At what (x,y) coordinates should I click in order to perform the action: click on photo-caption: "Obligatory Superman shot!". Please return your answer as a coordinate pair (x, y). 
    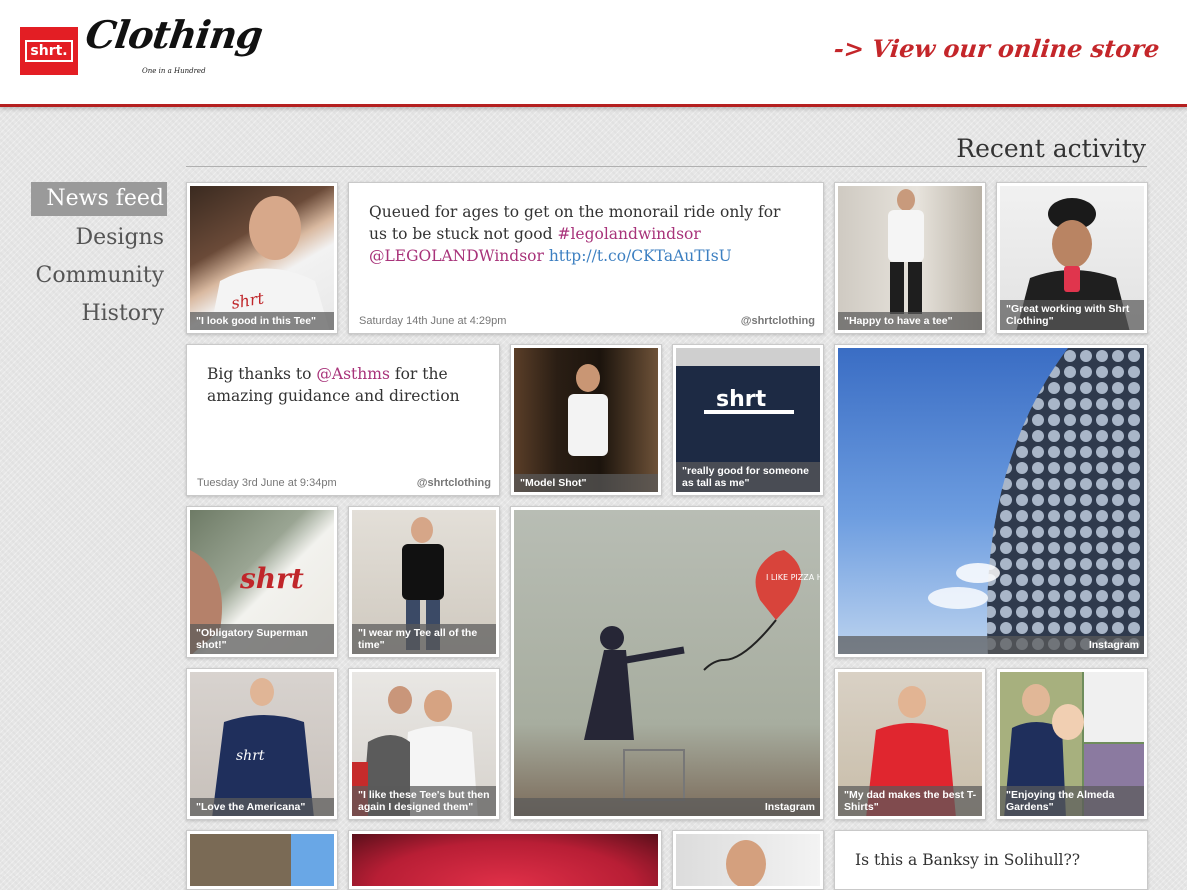
    Looking at the image, I should click on (262, 639).